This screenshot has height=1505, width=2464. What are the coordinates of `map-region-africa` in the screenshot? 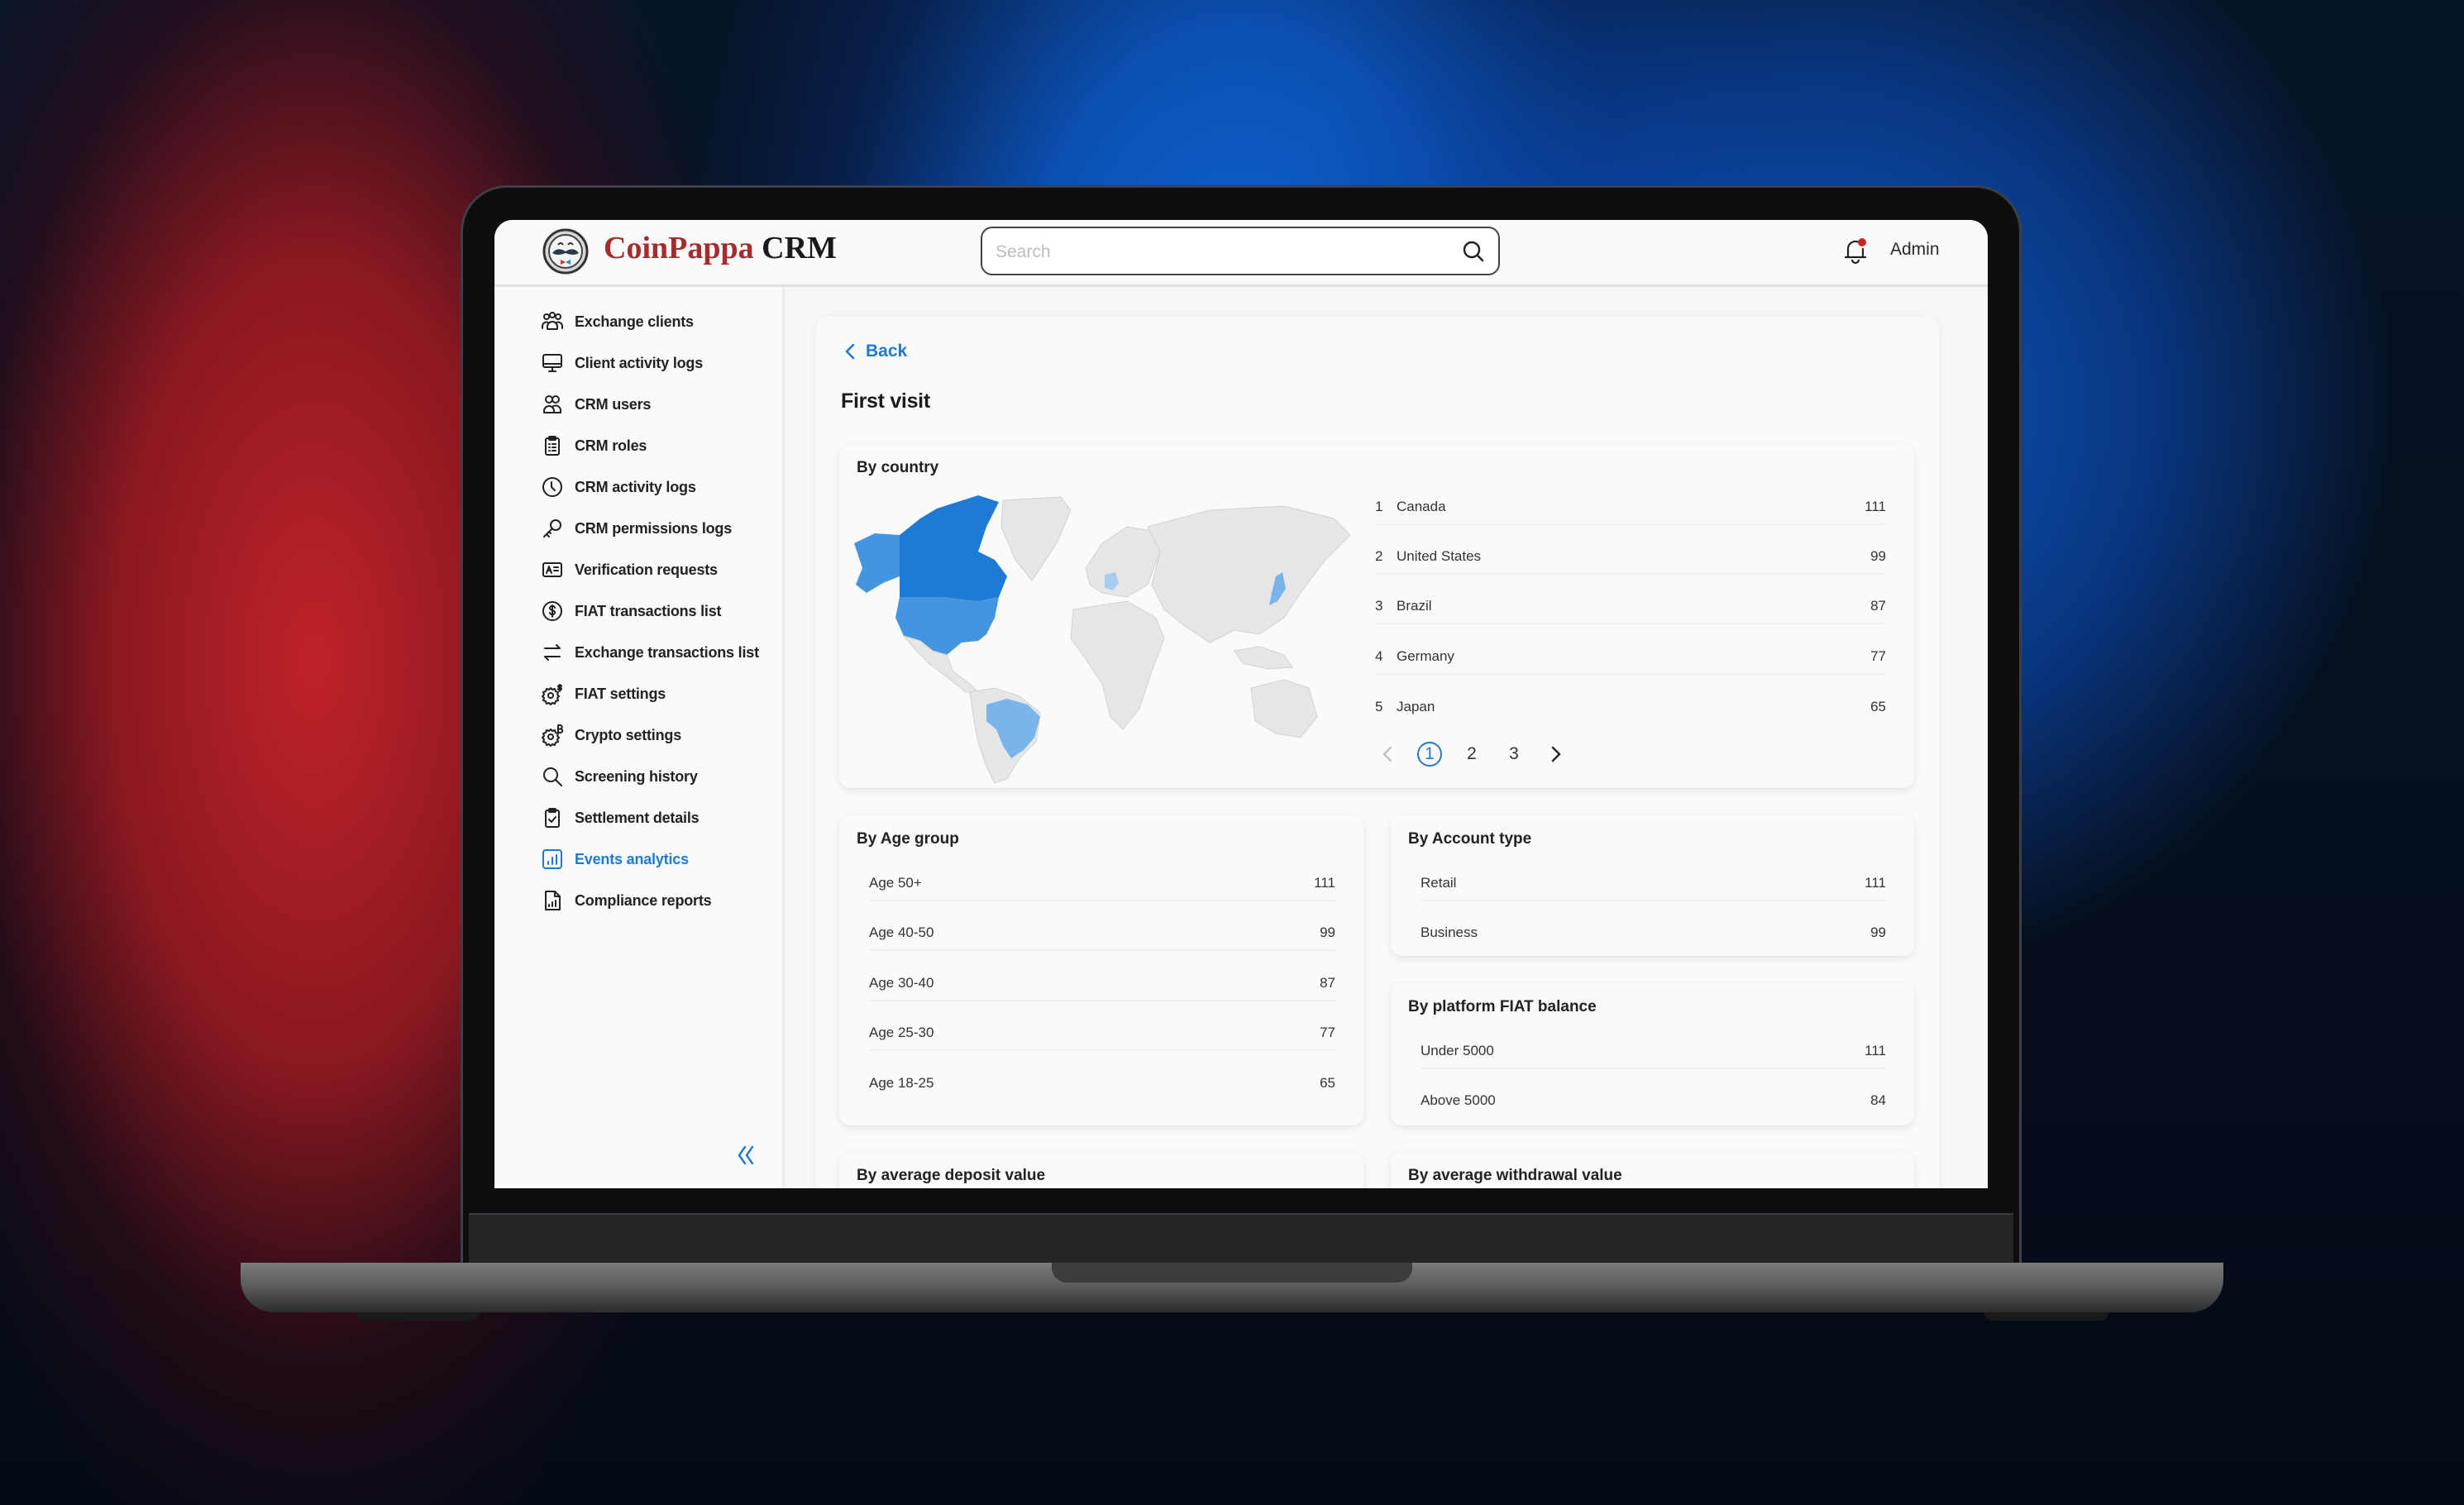 It's located at (1117, 665).